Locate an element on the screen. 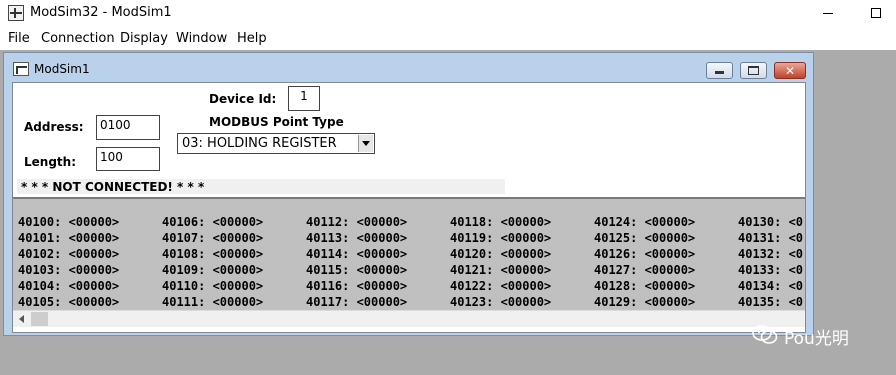  register-cell: 40131: <0 is located at coordinates (770, 238).